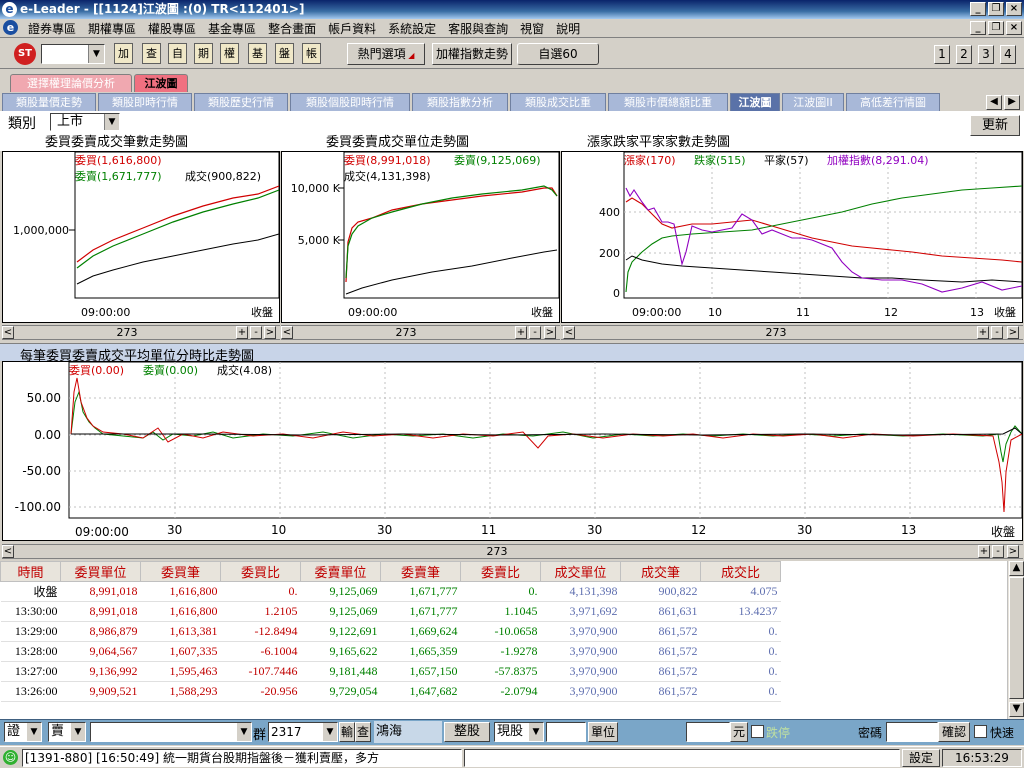  What do you see at coordinates (708, 732) in the screenshot?
I see `price-input` at bounding box center [708, 732].